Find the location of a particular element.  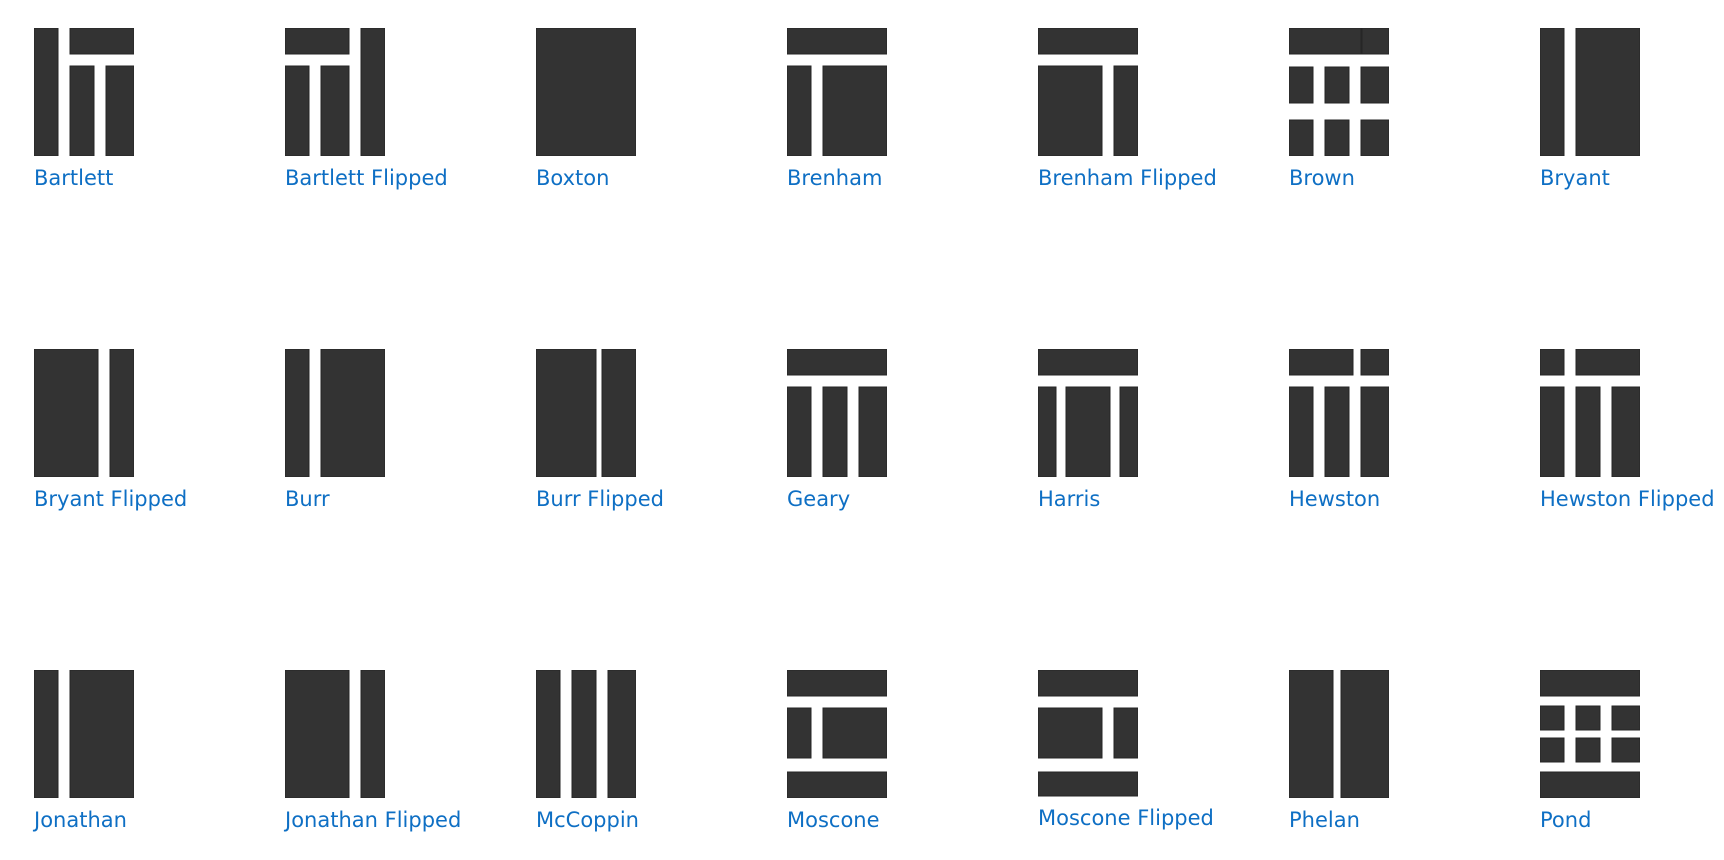

layout-label: McCoppin is located at coordinates (587, 820).